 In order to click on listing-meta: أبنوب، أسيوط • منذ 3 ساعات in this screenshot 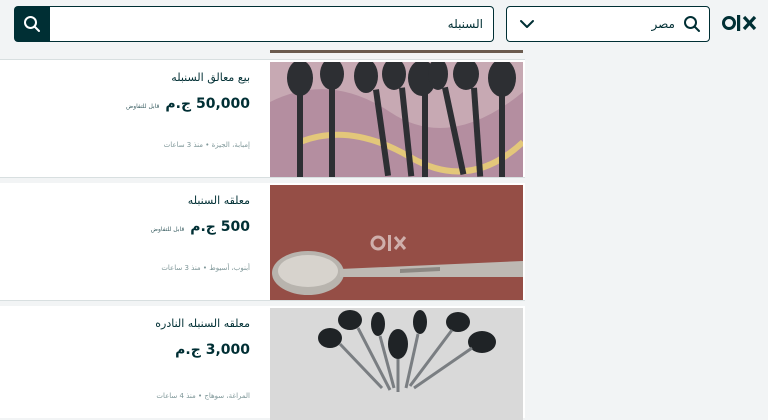, I will do `click(205, 268)`.